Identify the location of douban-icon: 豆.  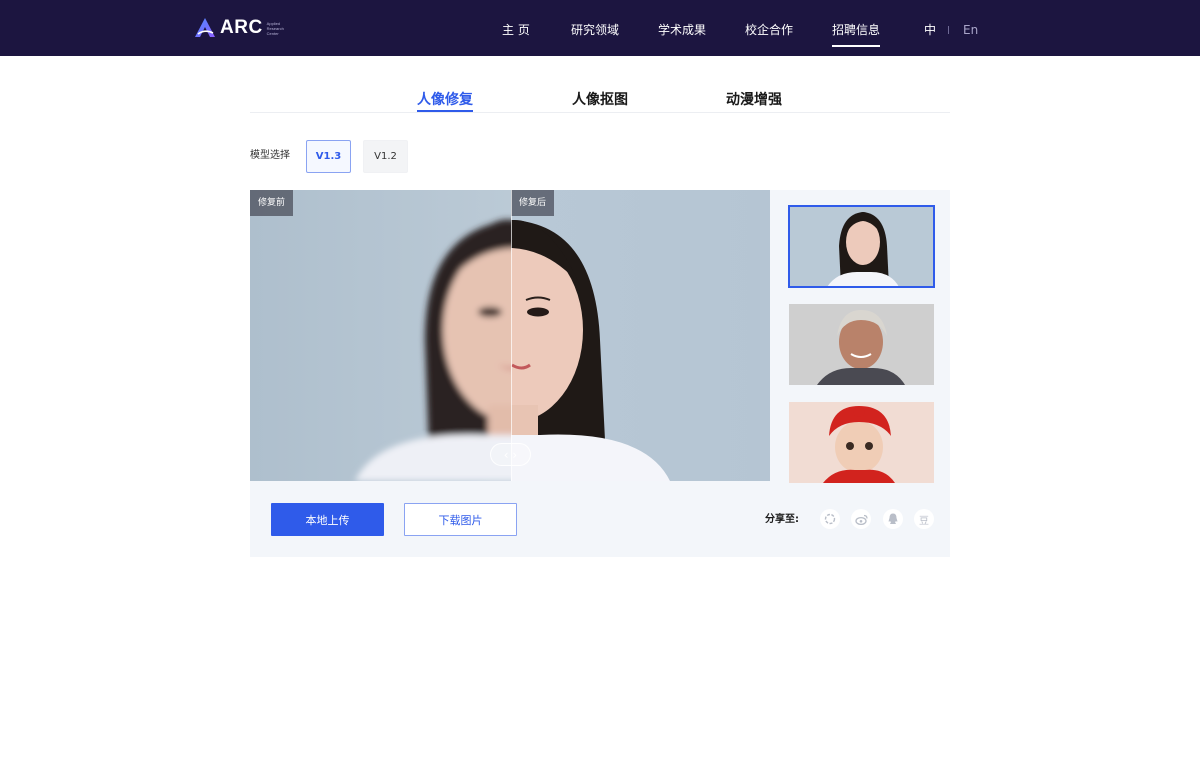
(924, 519).